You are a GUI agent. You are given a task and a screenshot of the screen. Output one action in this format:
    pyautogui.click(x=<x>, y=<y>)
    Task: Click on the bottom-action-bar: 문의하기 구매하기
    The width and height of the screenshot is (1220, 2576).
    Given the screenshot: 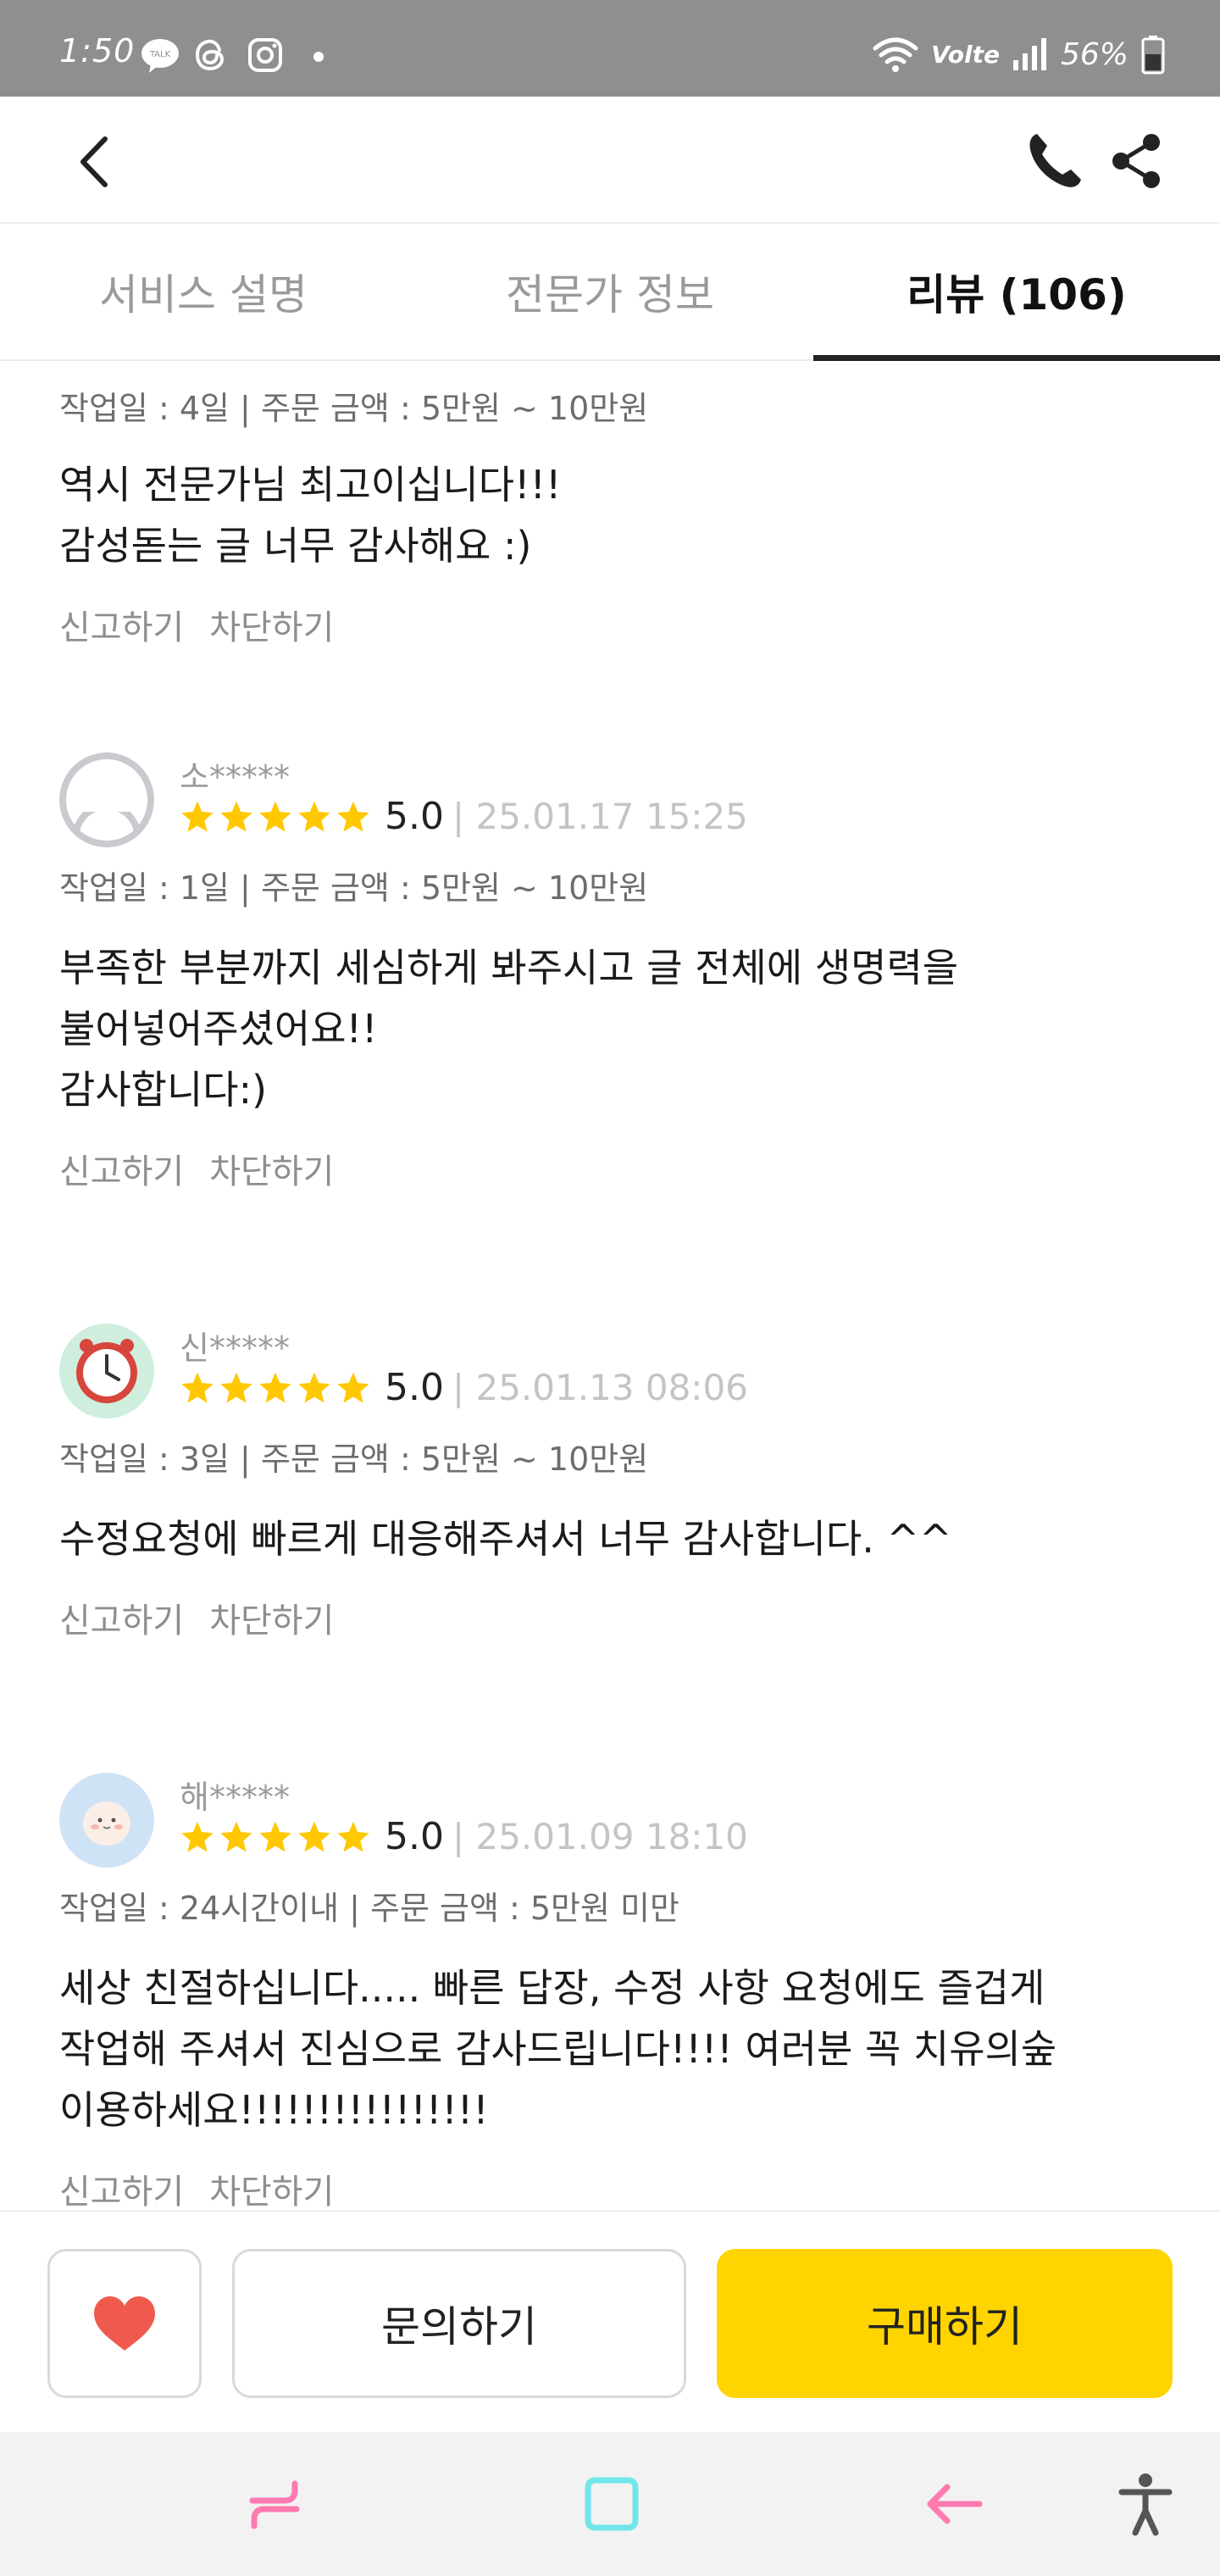 What is the action you would take?
    pyautogui.click(x=610, y=2321)
    